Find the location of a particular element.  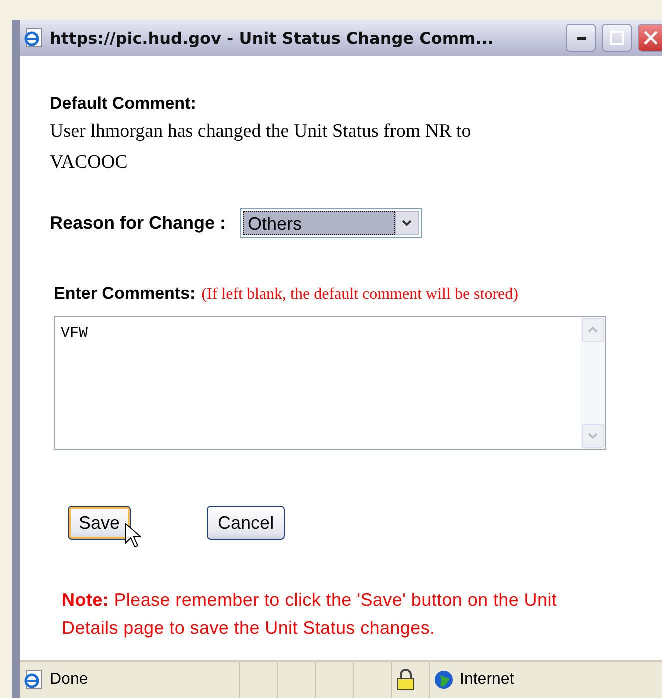

maximize-icon is located at coordinates (617, 38).